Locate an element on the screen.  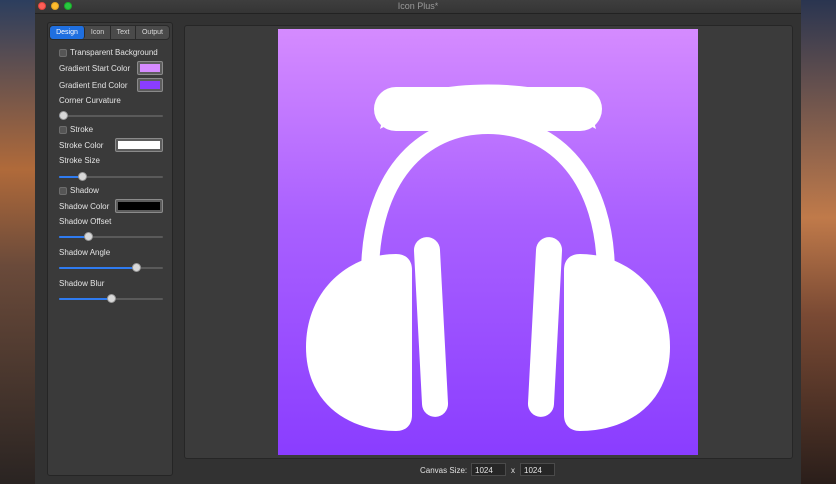
tab-icon: Icon is located at coordinates (98, 32).